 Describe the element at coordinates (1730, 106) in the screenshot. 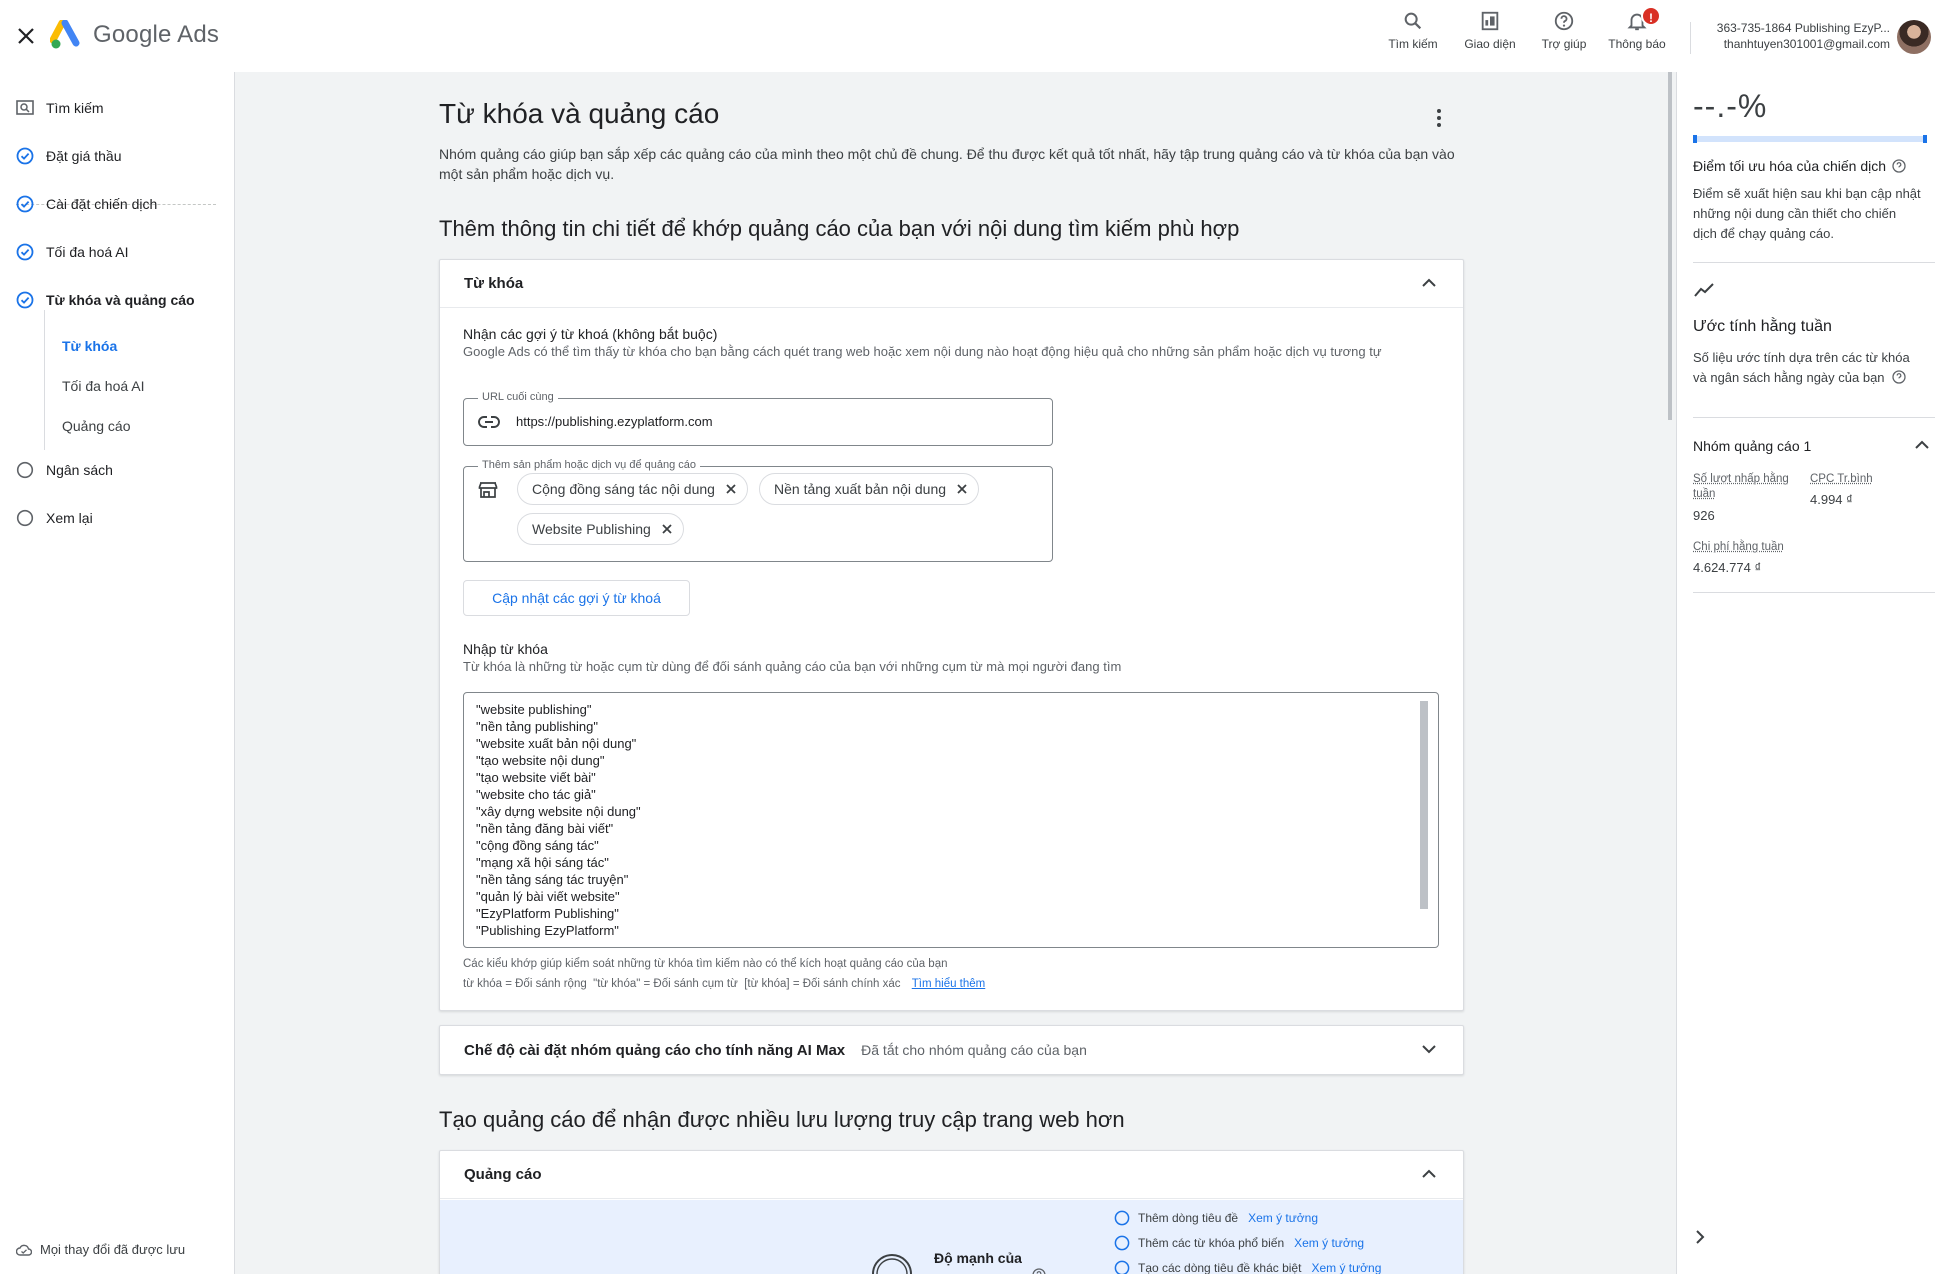

I see `optimization-score: --.-%` at that location.